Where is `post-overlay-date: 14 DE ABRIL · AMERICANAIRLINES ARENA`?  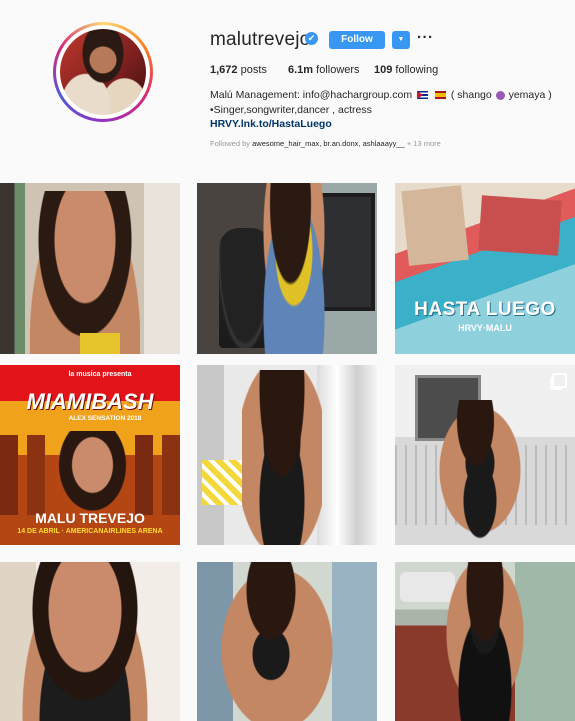
post-overlay-date: 14 DE ABRIL · AMERICANAIRLINES ARENA is located at coordinates (90, 531).